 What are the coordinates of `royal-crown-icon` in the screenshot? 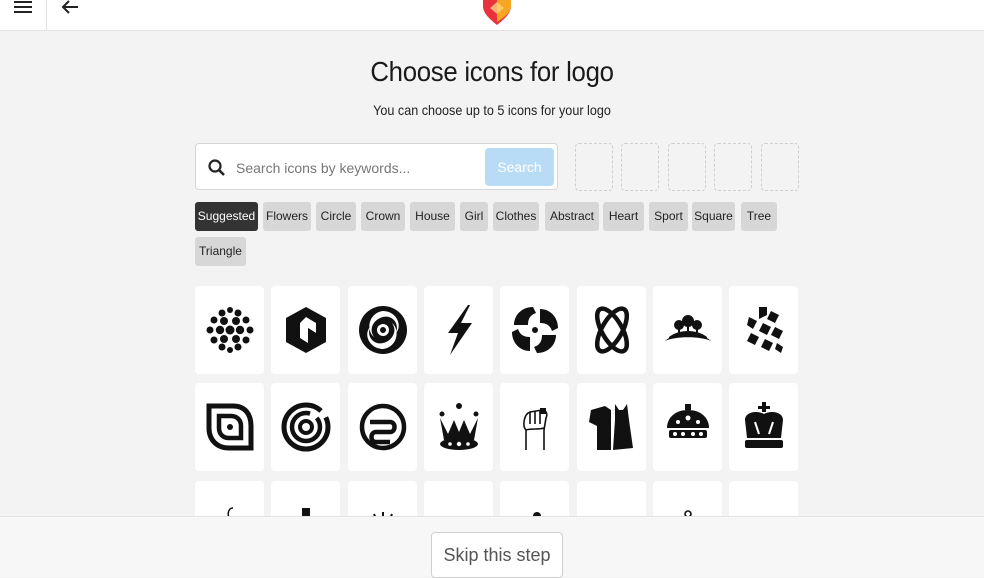 It's located at (763, 425).